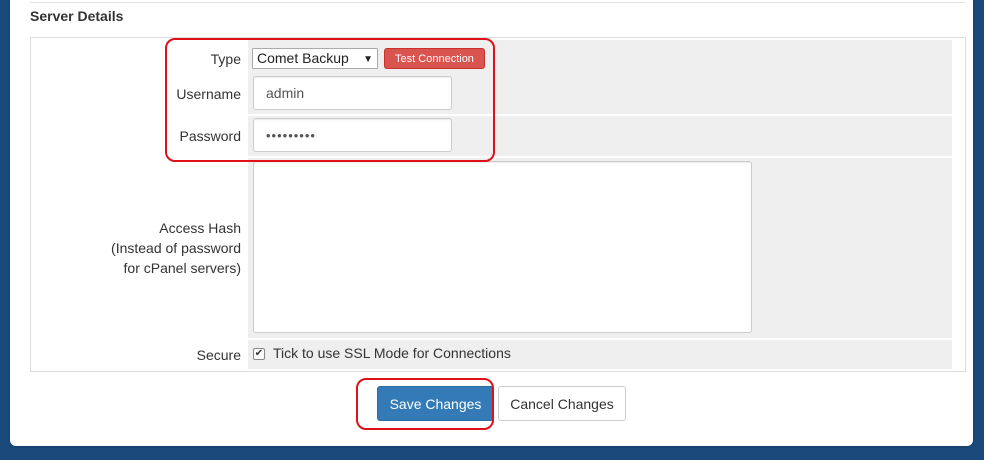  What do you see at coordinates (368, 59) in the screenshot?
I see `caret-down-icon: ▼` at bounding box center [368, 59].